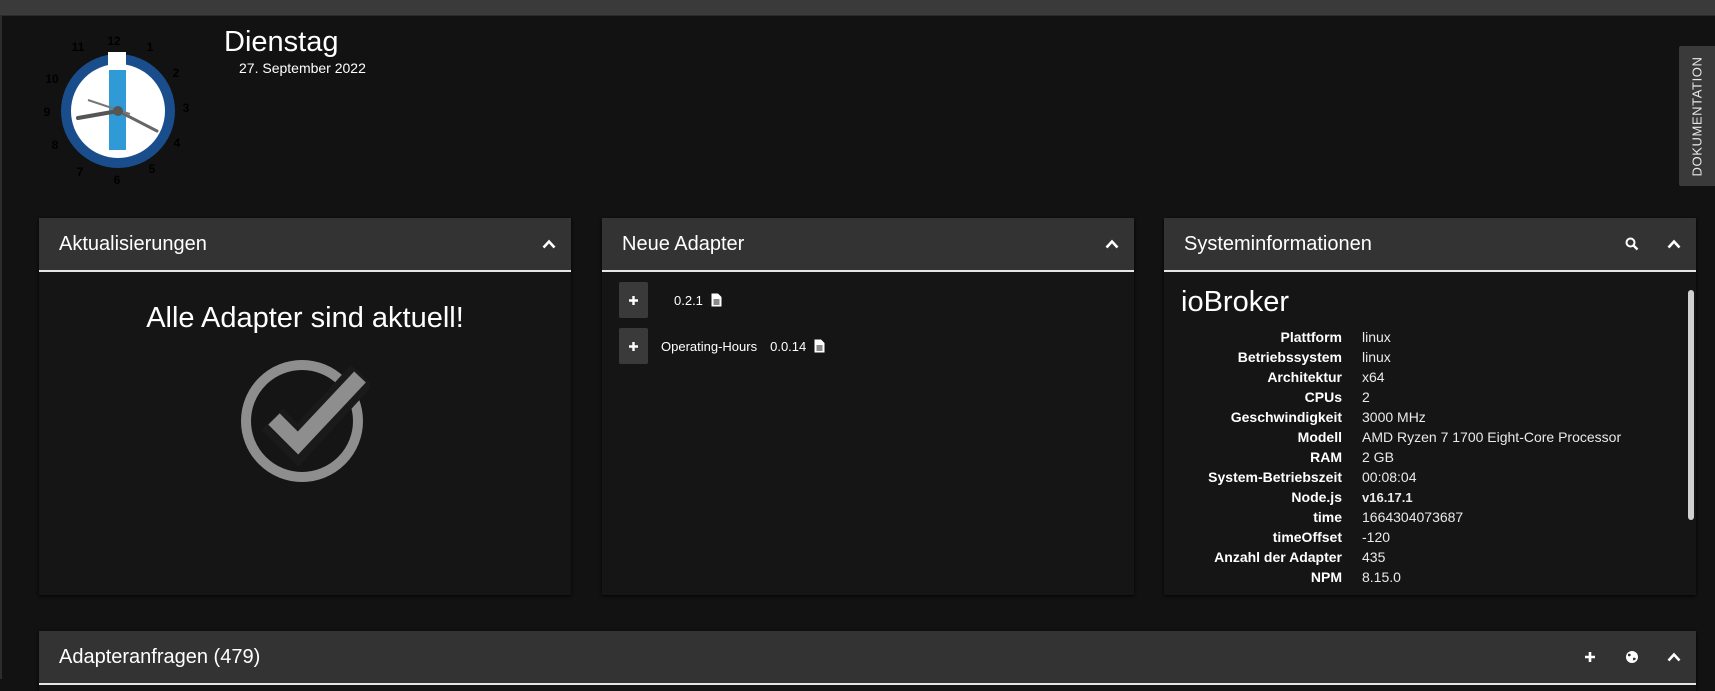  Describe the element at coordinates (117, 60) in the screenshot. I see `logo-bar-top` at that location.